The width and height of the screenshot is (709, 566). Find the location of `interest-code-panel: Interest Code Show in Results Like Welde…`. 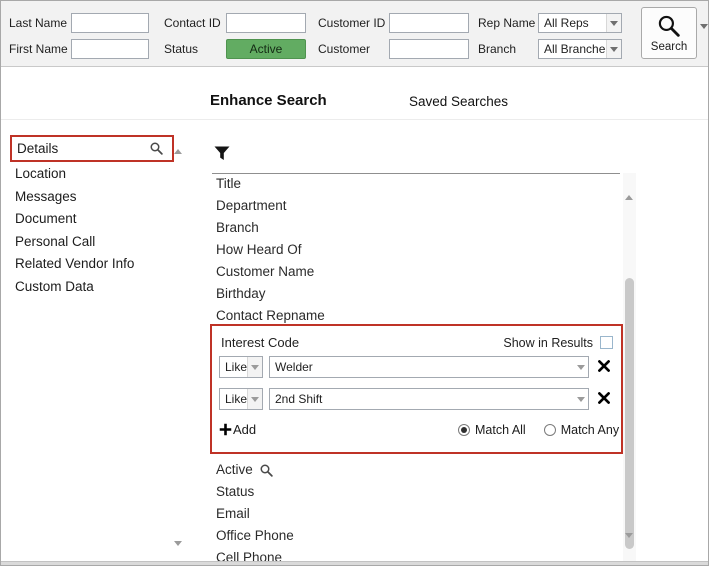

interest-code-panel: Interest Code Show in Results Like Welde… is located at coordinates (416, 389).